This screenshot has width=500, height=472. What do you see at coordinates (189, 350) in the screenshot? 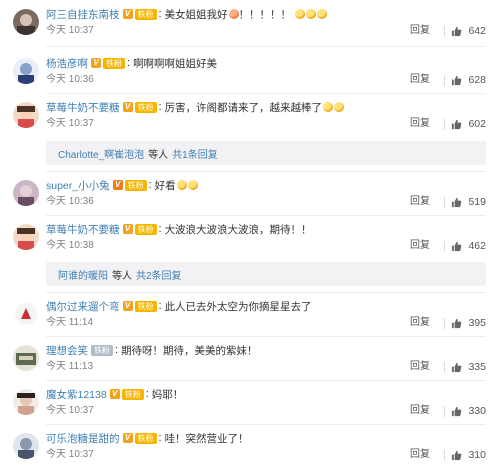
I see `comment-text: 期待呀！期待，美美的紫妹！` at bounding box center [189, 350].